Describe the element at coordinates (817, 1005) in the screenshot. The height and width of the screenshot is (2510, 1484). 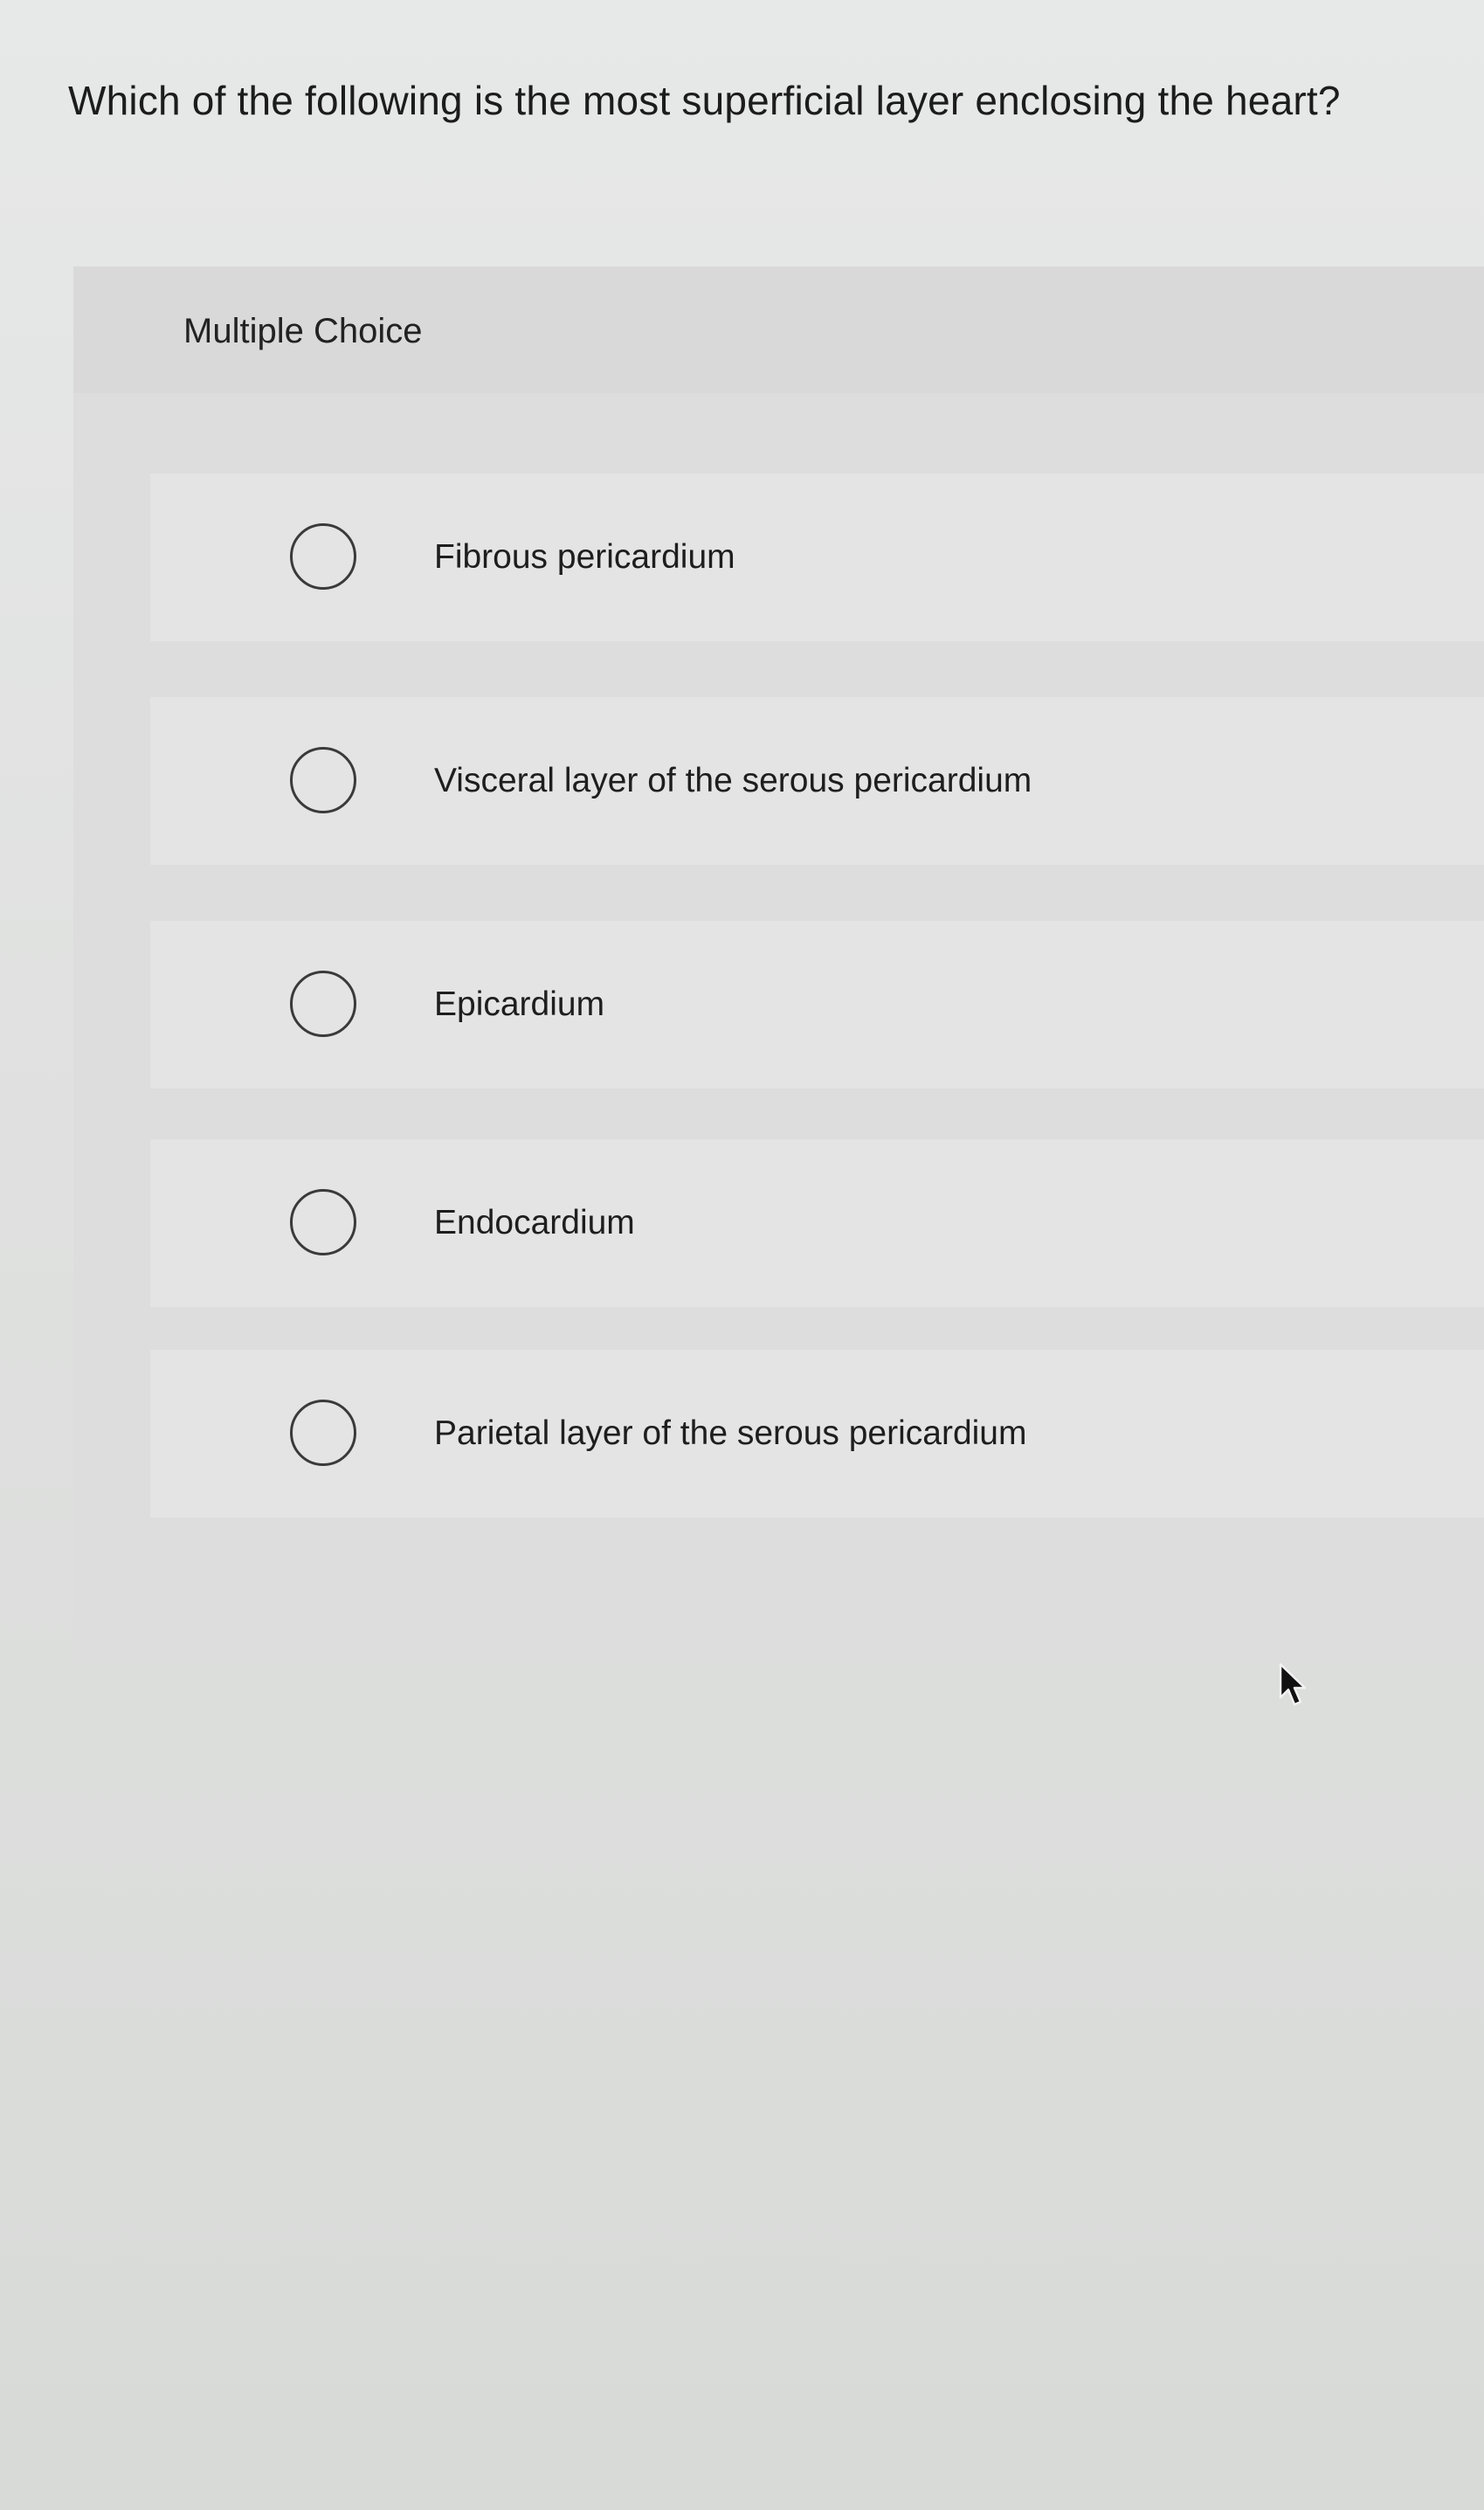
I see `option-epicardium: Epicardium` at that location.